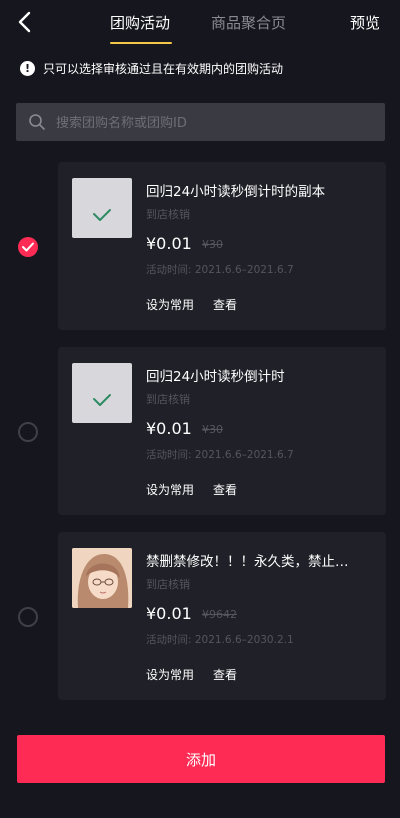  I want to click on original-price: ¥9642, so click(219, 614).